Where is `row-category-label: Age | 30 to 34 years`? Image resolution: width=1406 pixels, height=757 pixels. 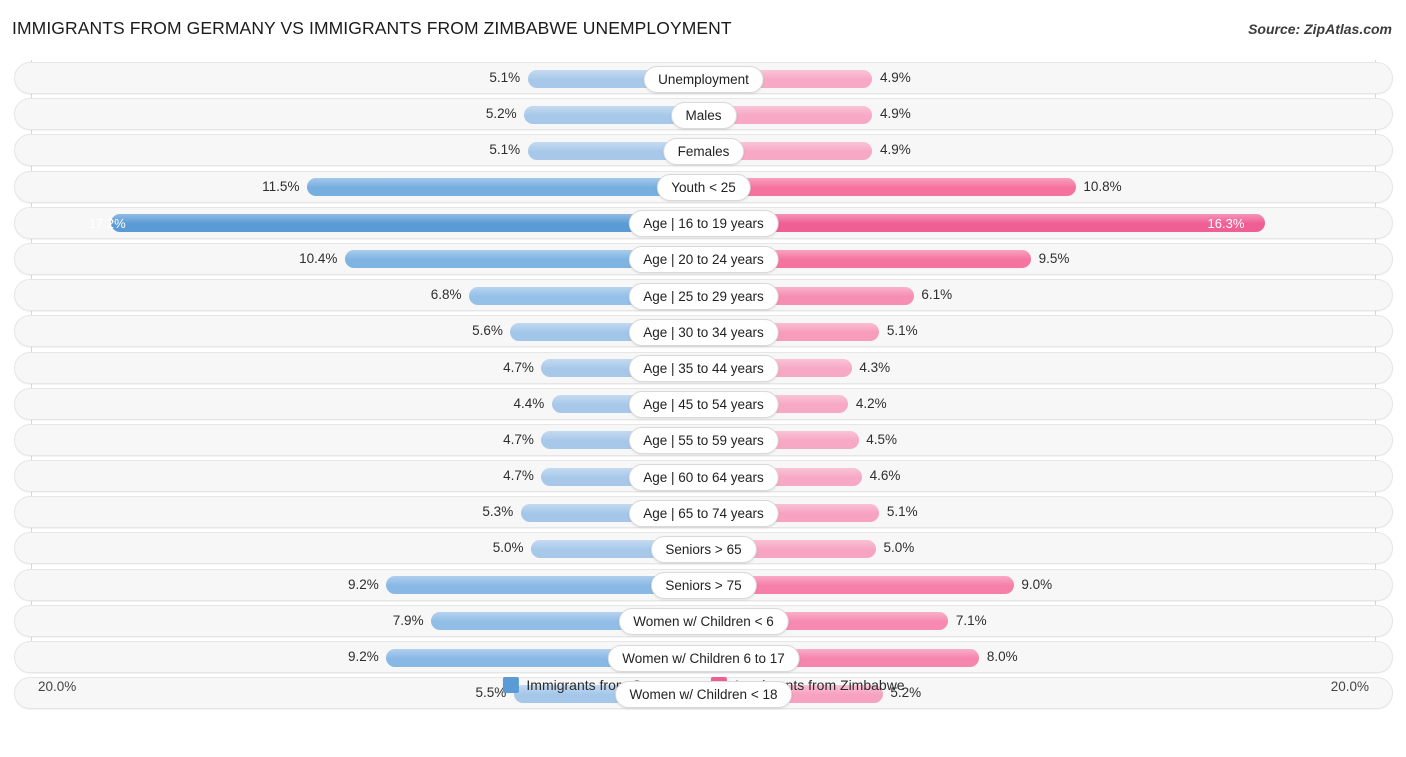 row-category-label: Age | 30 to 34 years is located at coordinates (703, 332).